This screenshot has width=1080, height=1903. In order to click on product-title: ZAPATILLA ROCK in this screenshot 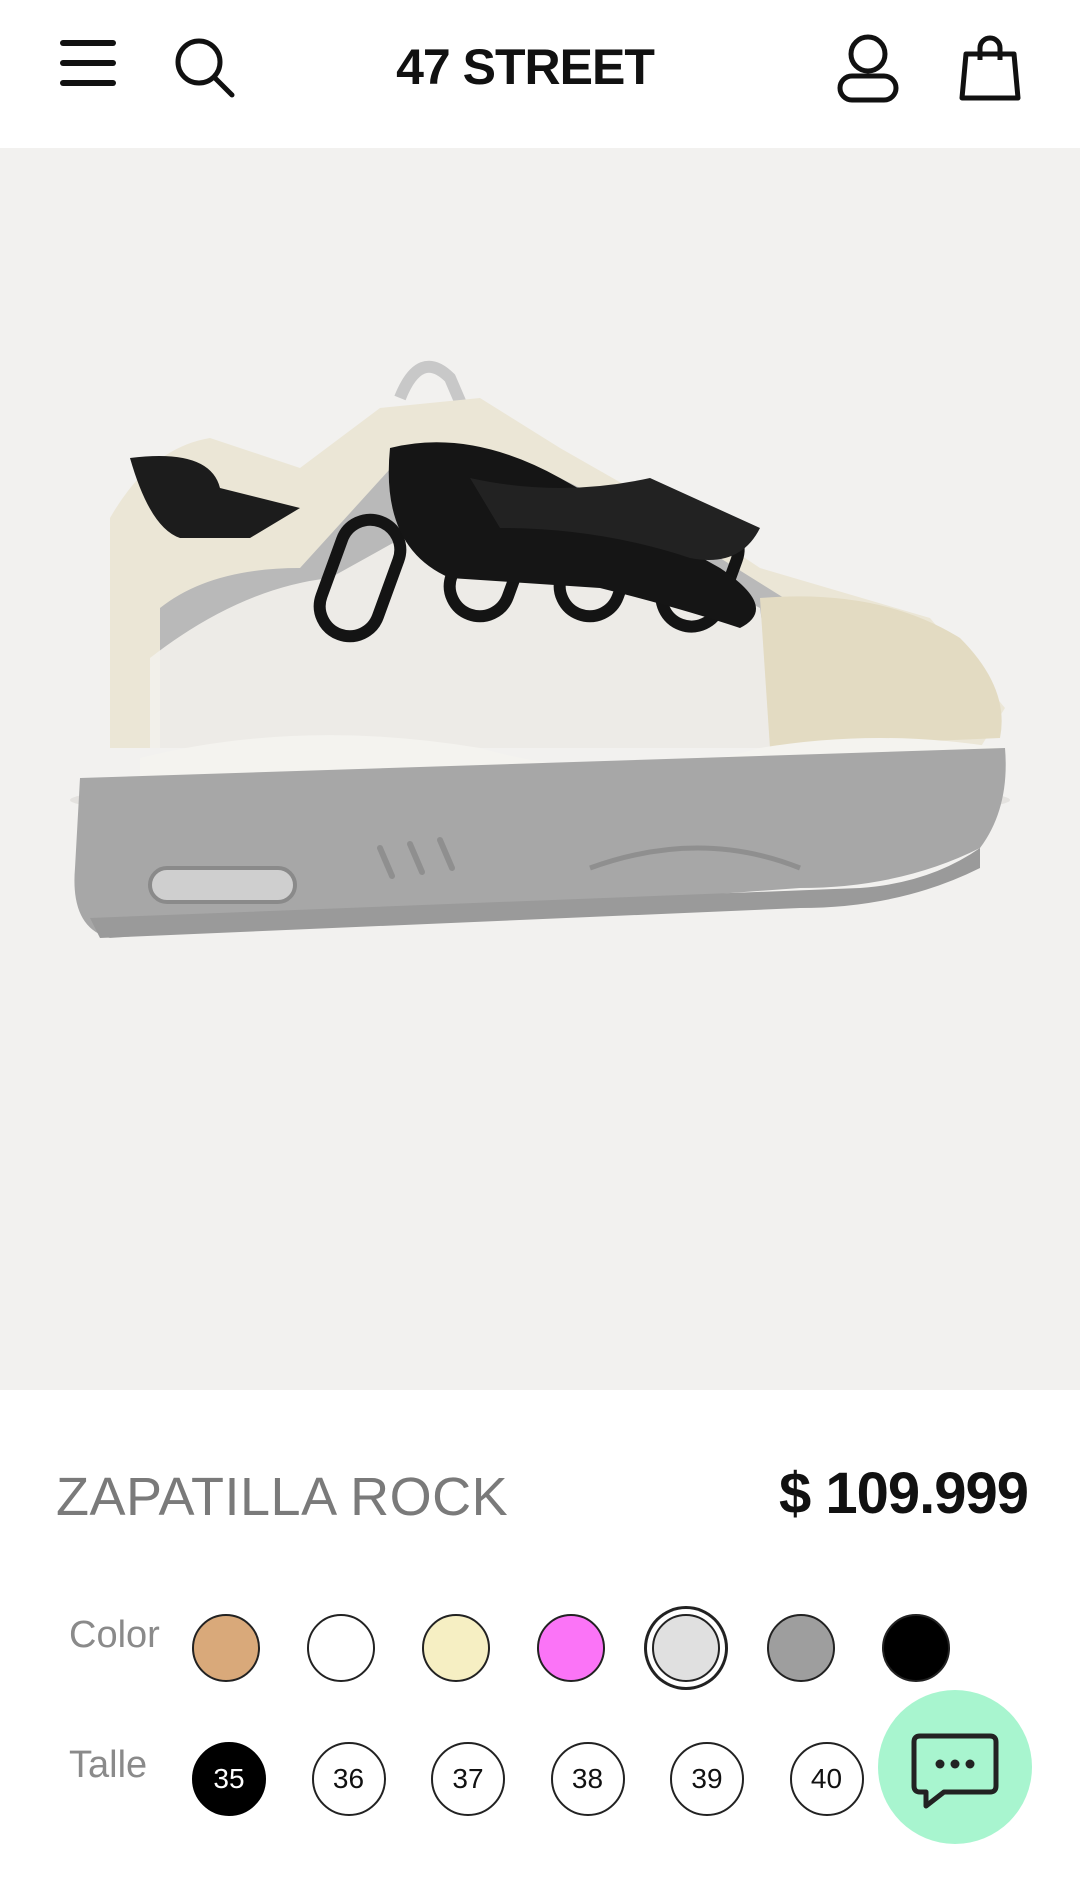, I will do `click(282, 1497)`.